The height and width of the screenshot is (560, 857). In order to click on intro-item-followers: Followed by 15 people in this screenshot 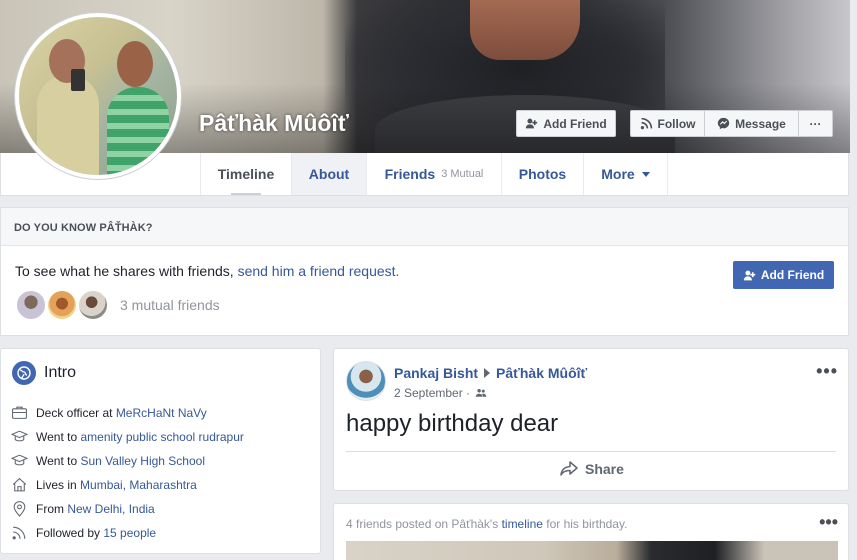, I will do `click(83, 532)`.